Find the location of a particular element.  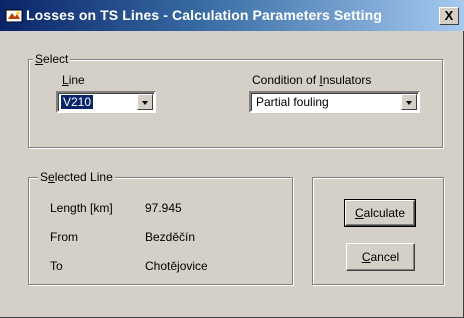

cancel-button-label: Cancel is located at coordinates (380, 257).